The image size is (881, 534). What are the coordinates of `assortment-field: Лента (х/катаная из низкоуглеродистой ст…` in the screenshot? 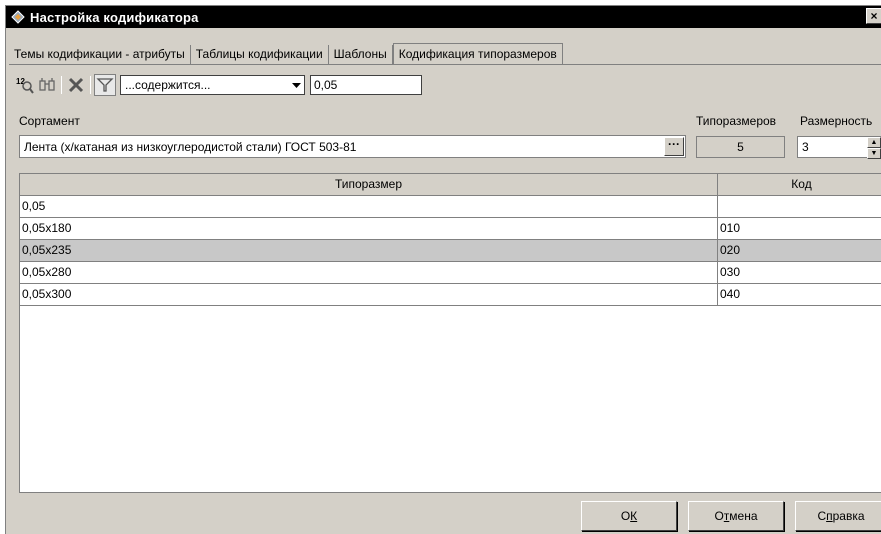 It's located at (352, 146).